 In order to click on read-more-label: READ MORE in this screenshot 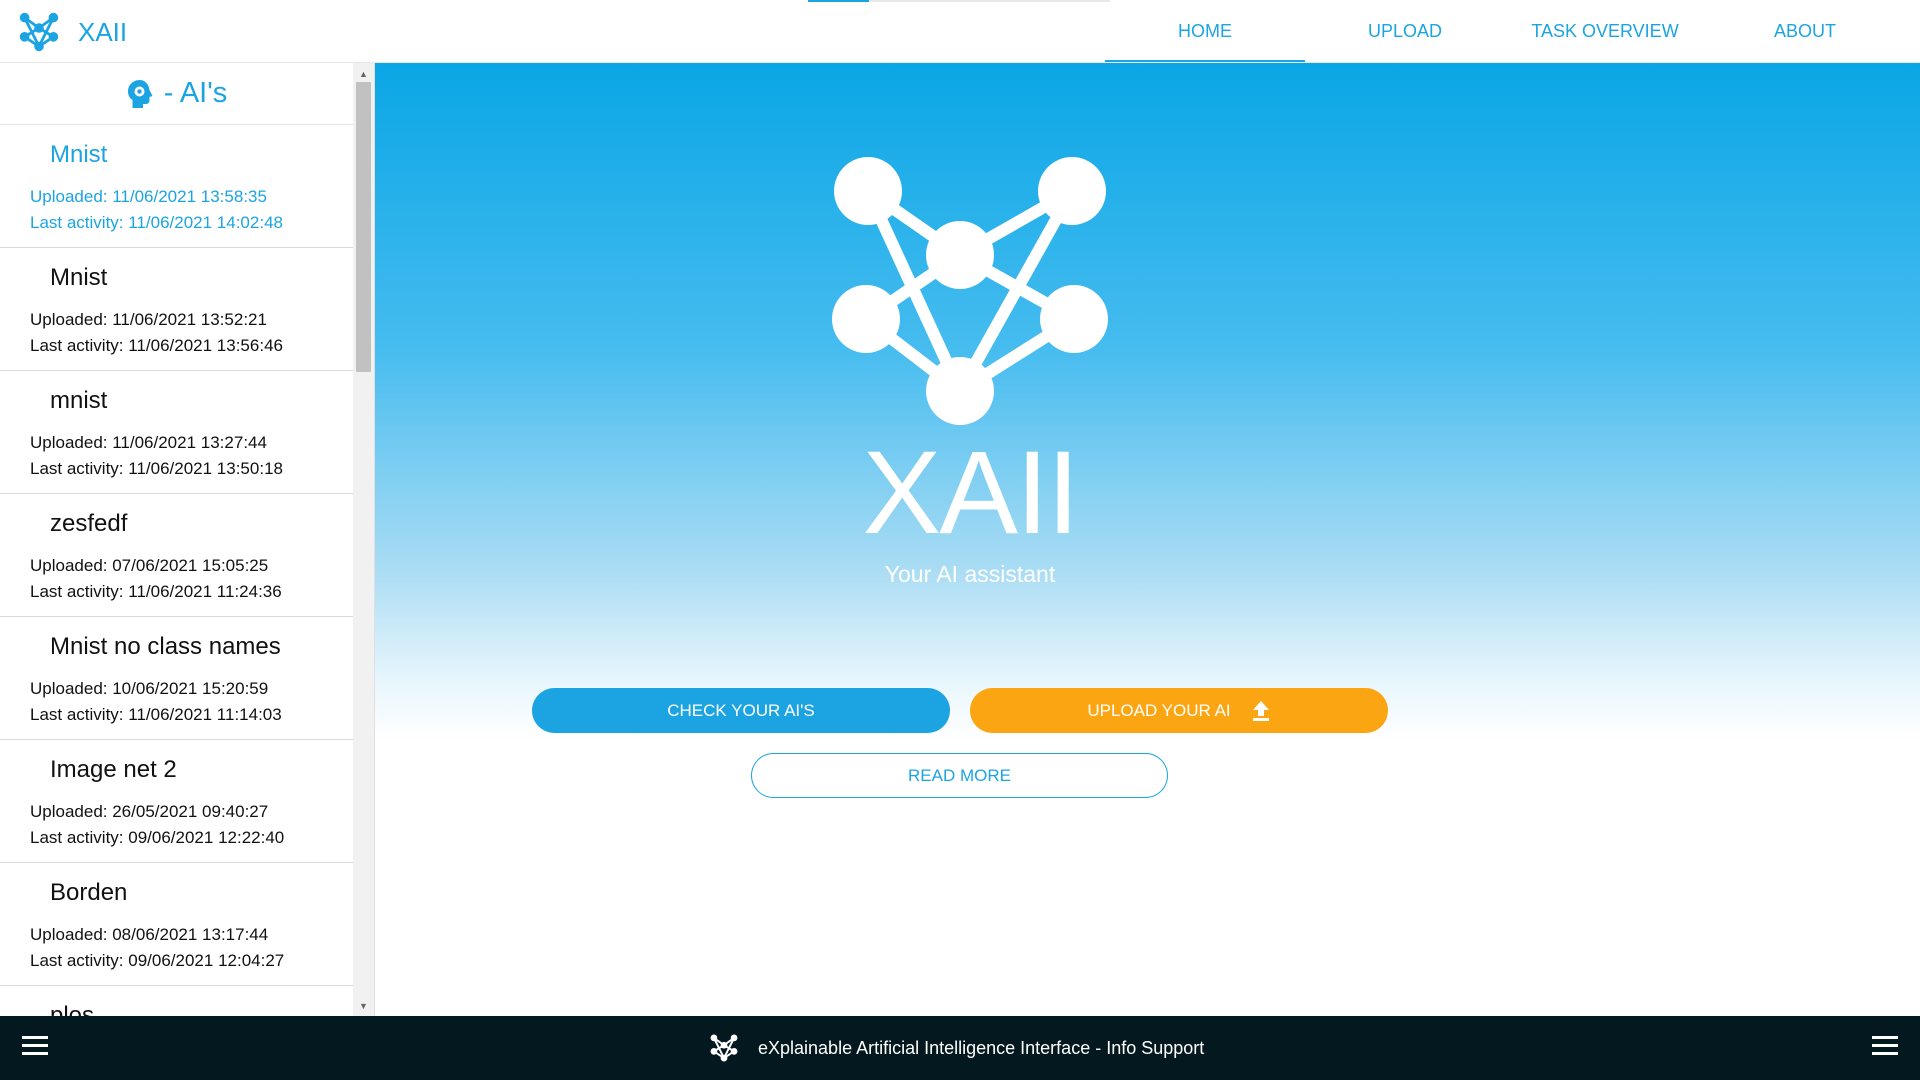, I will do `click(959, 775)`.